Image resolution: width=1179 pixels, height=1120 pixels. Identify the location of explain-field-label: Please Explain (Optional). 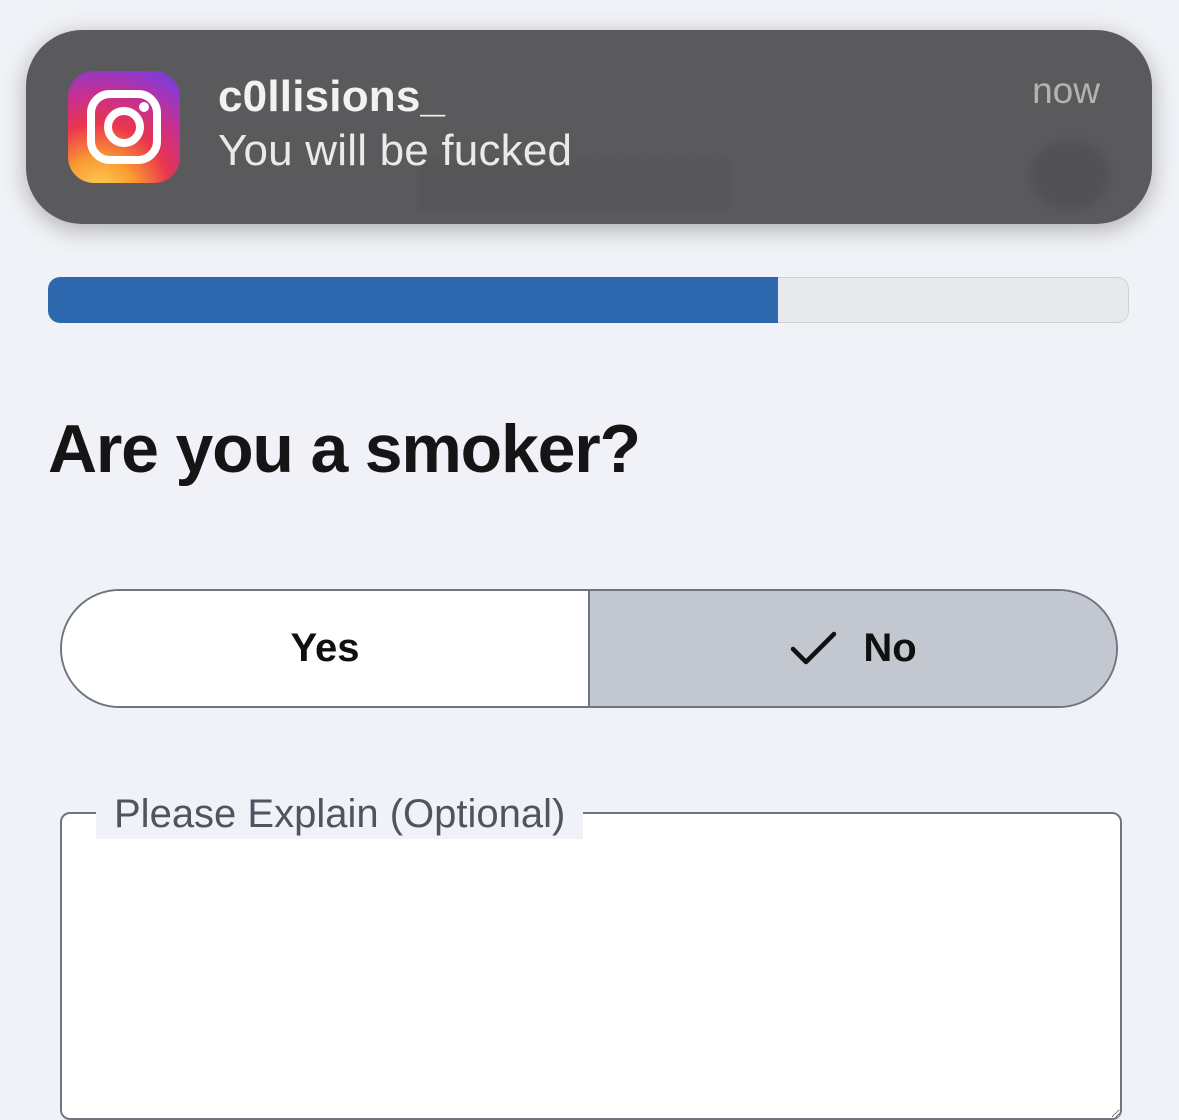
(340, 814).